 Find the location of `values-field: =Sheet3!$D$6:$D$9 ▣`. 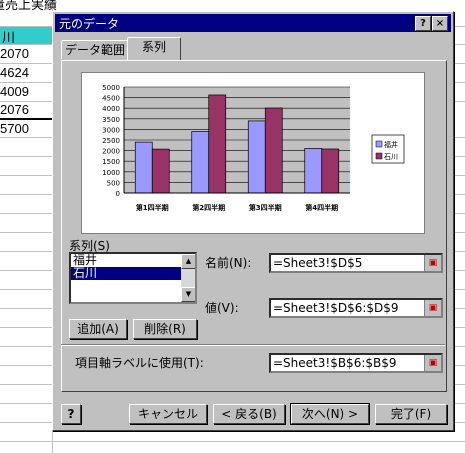

values-field: =Sheet3!$D$6:$D$9 ▣ is located at coordinates (356, 308).